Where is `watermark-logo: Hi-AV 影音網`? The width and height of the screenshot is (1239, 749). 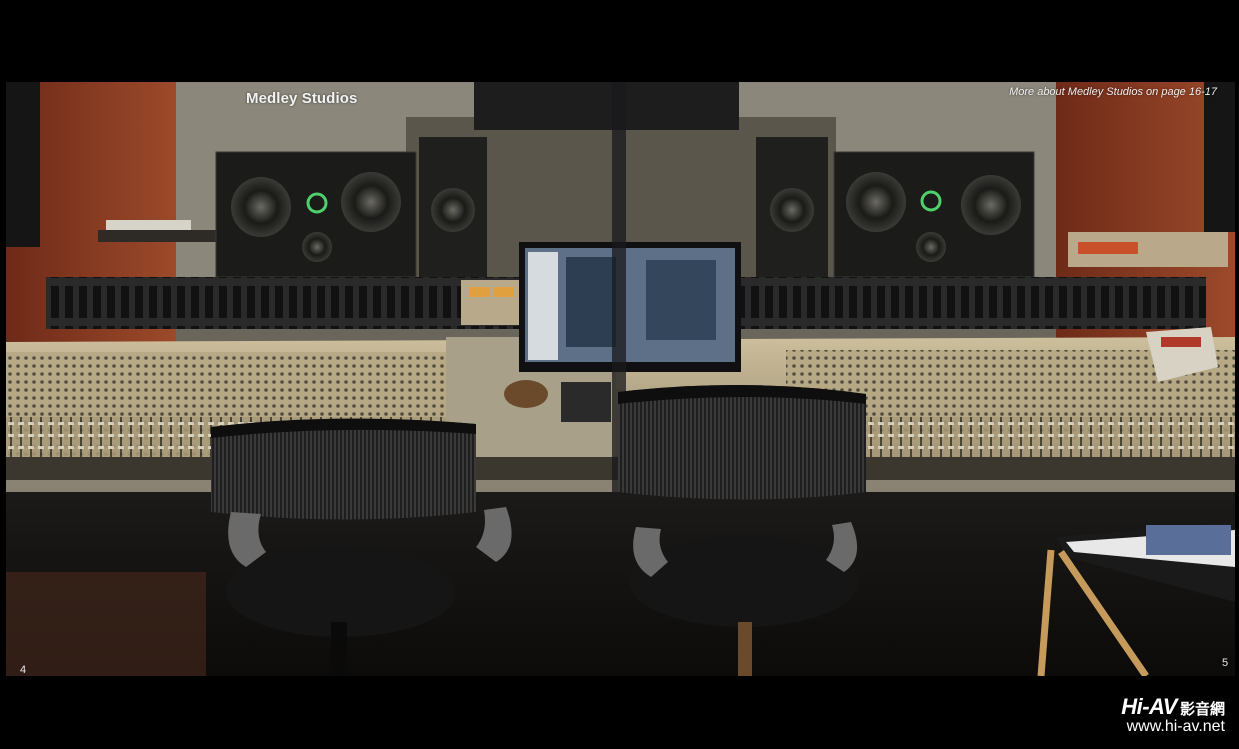
watermark-logo: Hi-AV 影音網 is located at coordinates (1173, 707).